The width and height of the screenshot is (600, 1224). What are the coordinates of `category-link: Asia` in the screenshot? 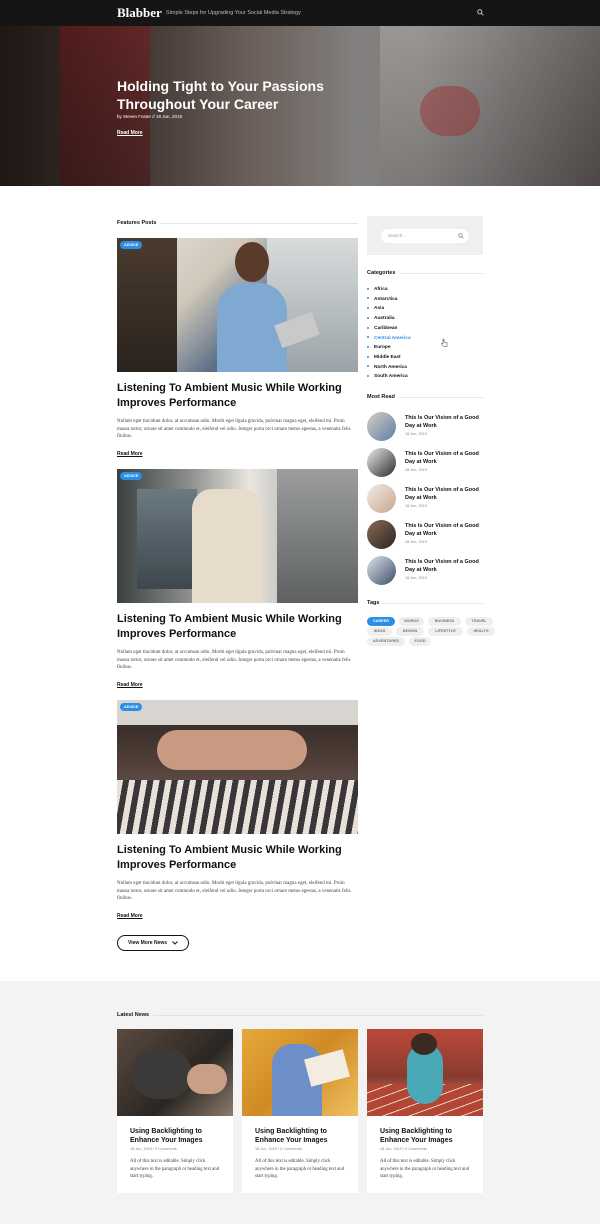 It's located at (375, 308).